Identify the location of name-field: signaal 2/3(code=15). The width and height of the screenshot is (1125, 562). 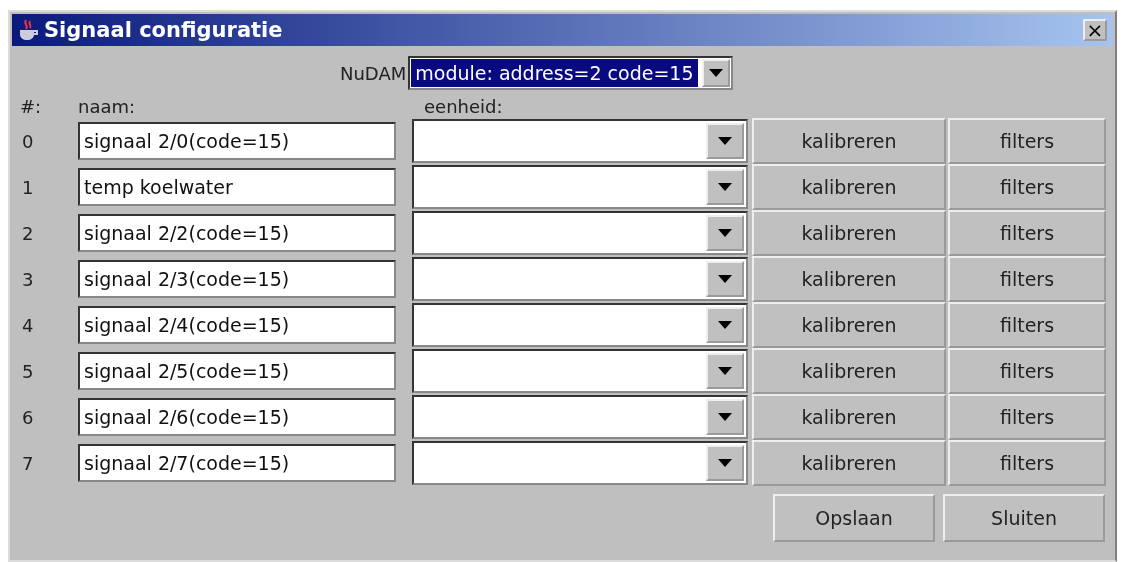
(237, 279).